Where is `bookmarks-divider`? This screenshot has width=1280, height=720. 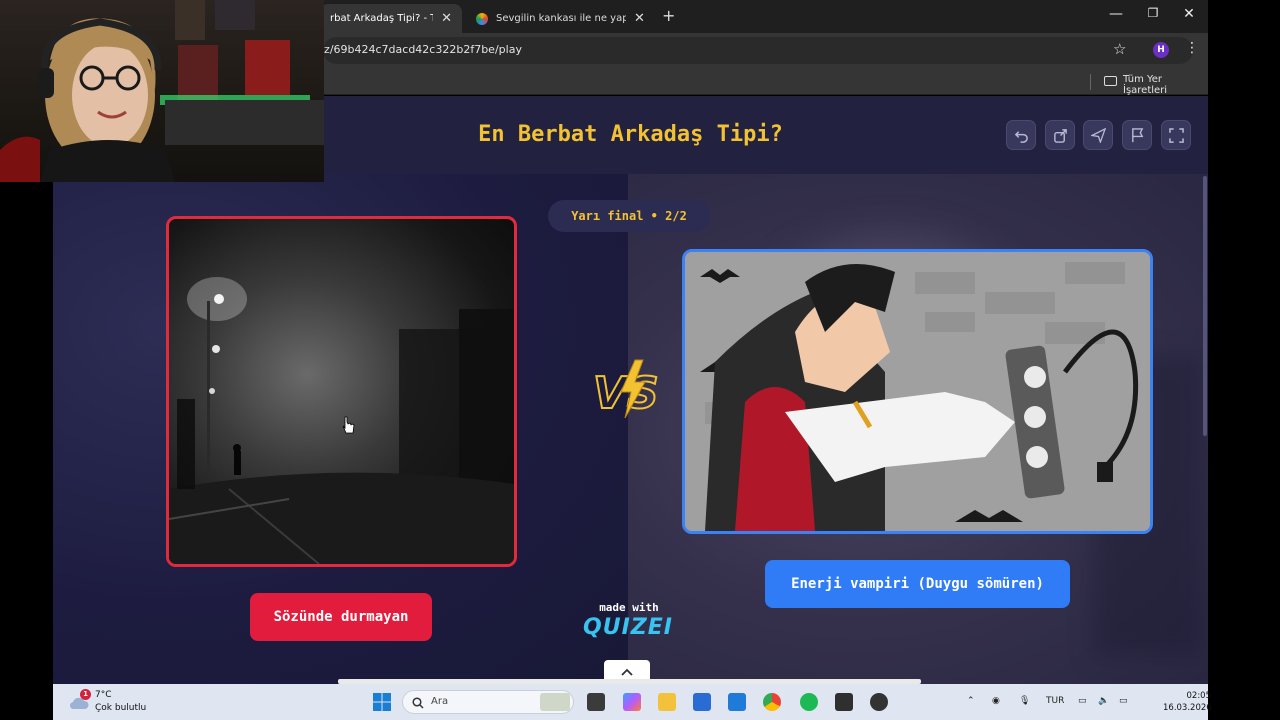
bookmarks-divider is located at coordinates (1090, 82).